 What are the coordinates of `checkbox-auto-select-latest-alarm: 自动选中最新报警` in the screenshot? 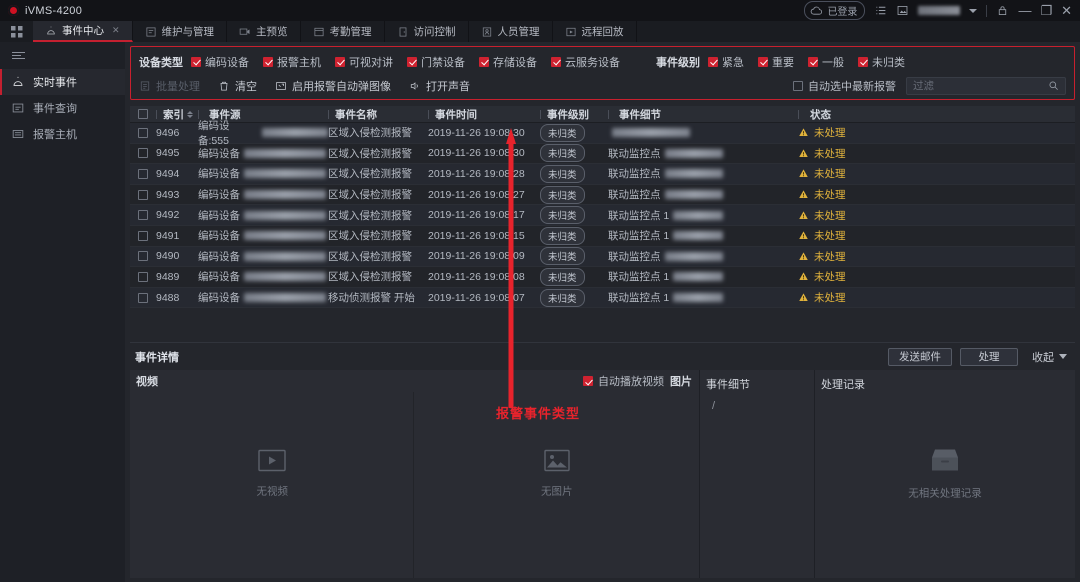 It's located at (844, 86).